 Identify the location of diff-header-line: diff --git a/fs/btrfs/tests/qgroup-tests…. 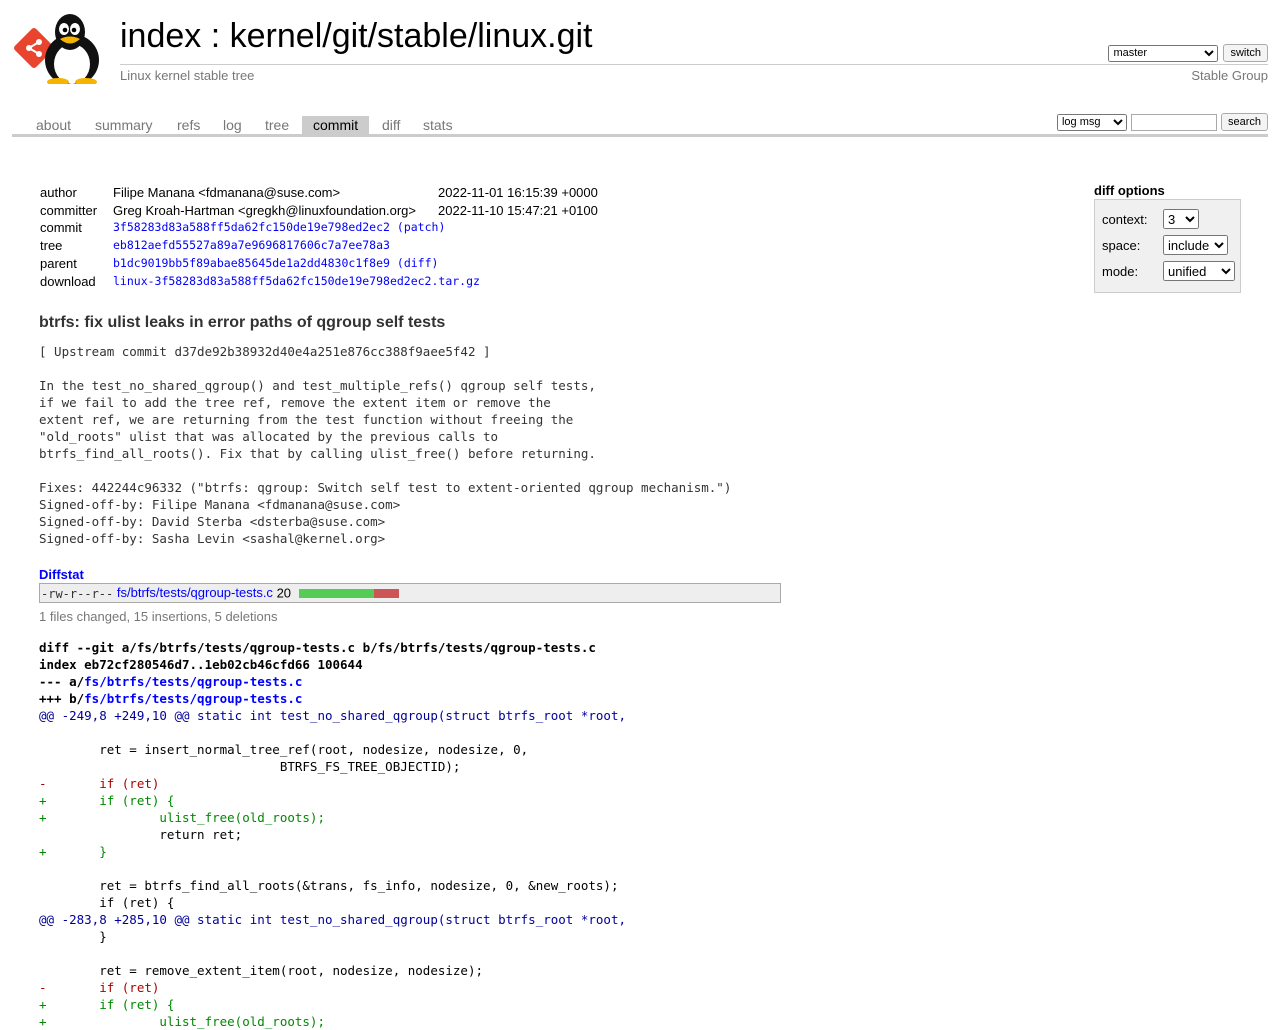
(317, 647).